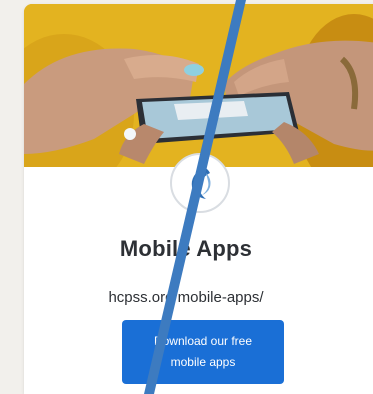 This screenshot has height=394, width=373. Describe the element at coordinates (203, 352) in the screenshot. I see `download-apps-button: Download our free mobile apps` at that location.